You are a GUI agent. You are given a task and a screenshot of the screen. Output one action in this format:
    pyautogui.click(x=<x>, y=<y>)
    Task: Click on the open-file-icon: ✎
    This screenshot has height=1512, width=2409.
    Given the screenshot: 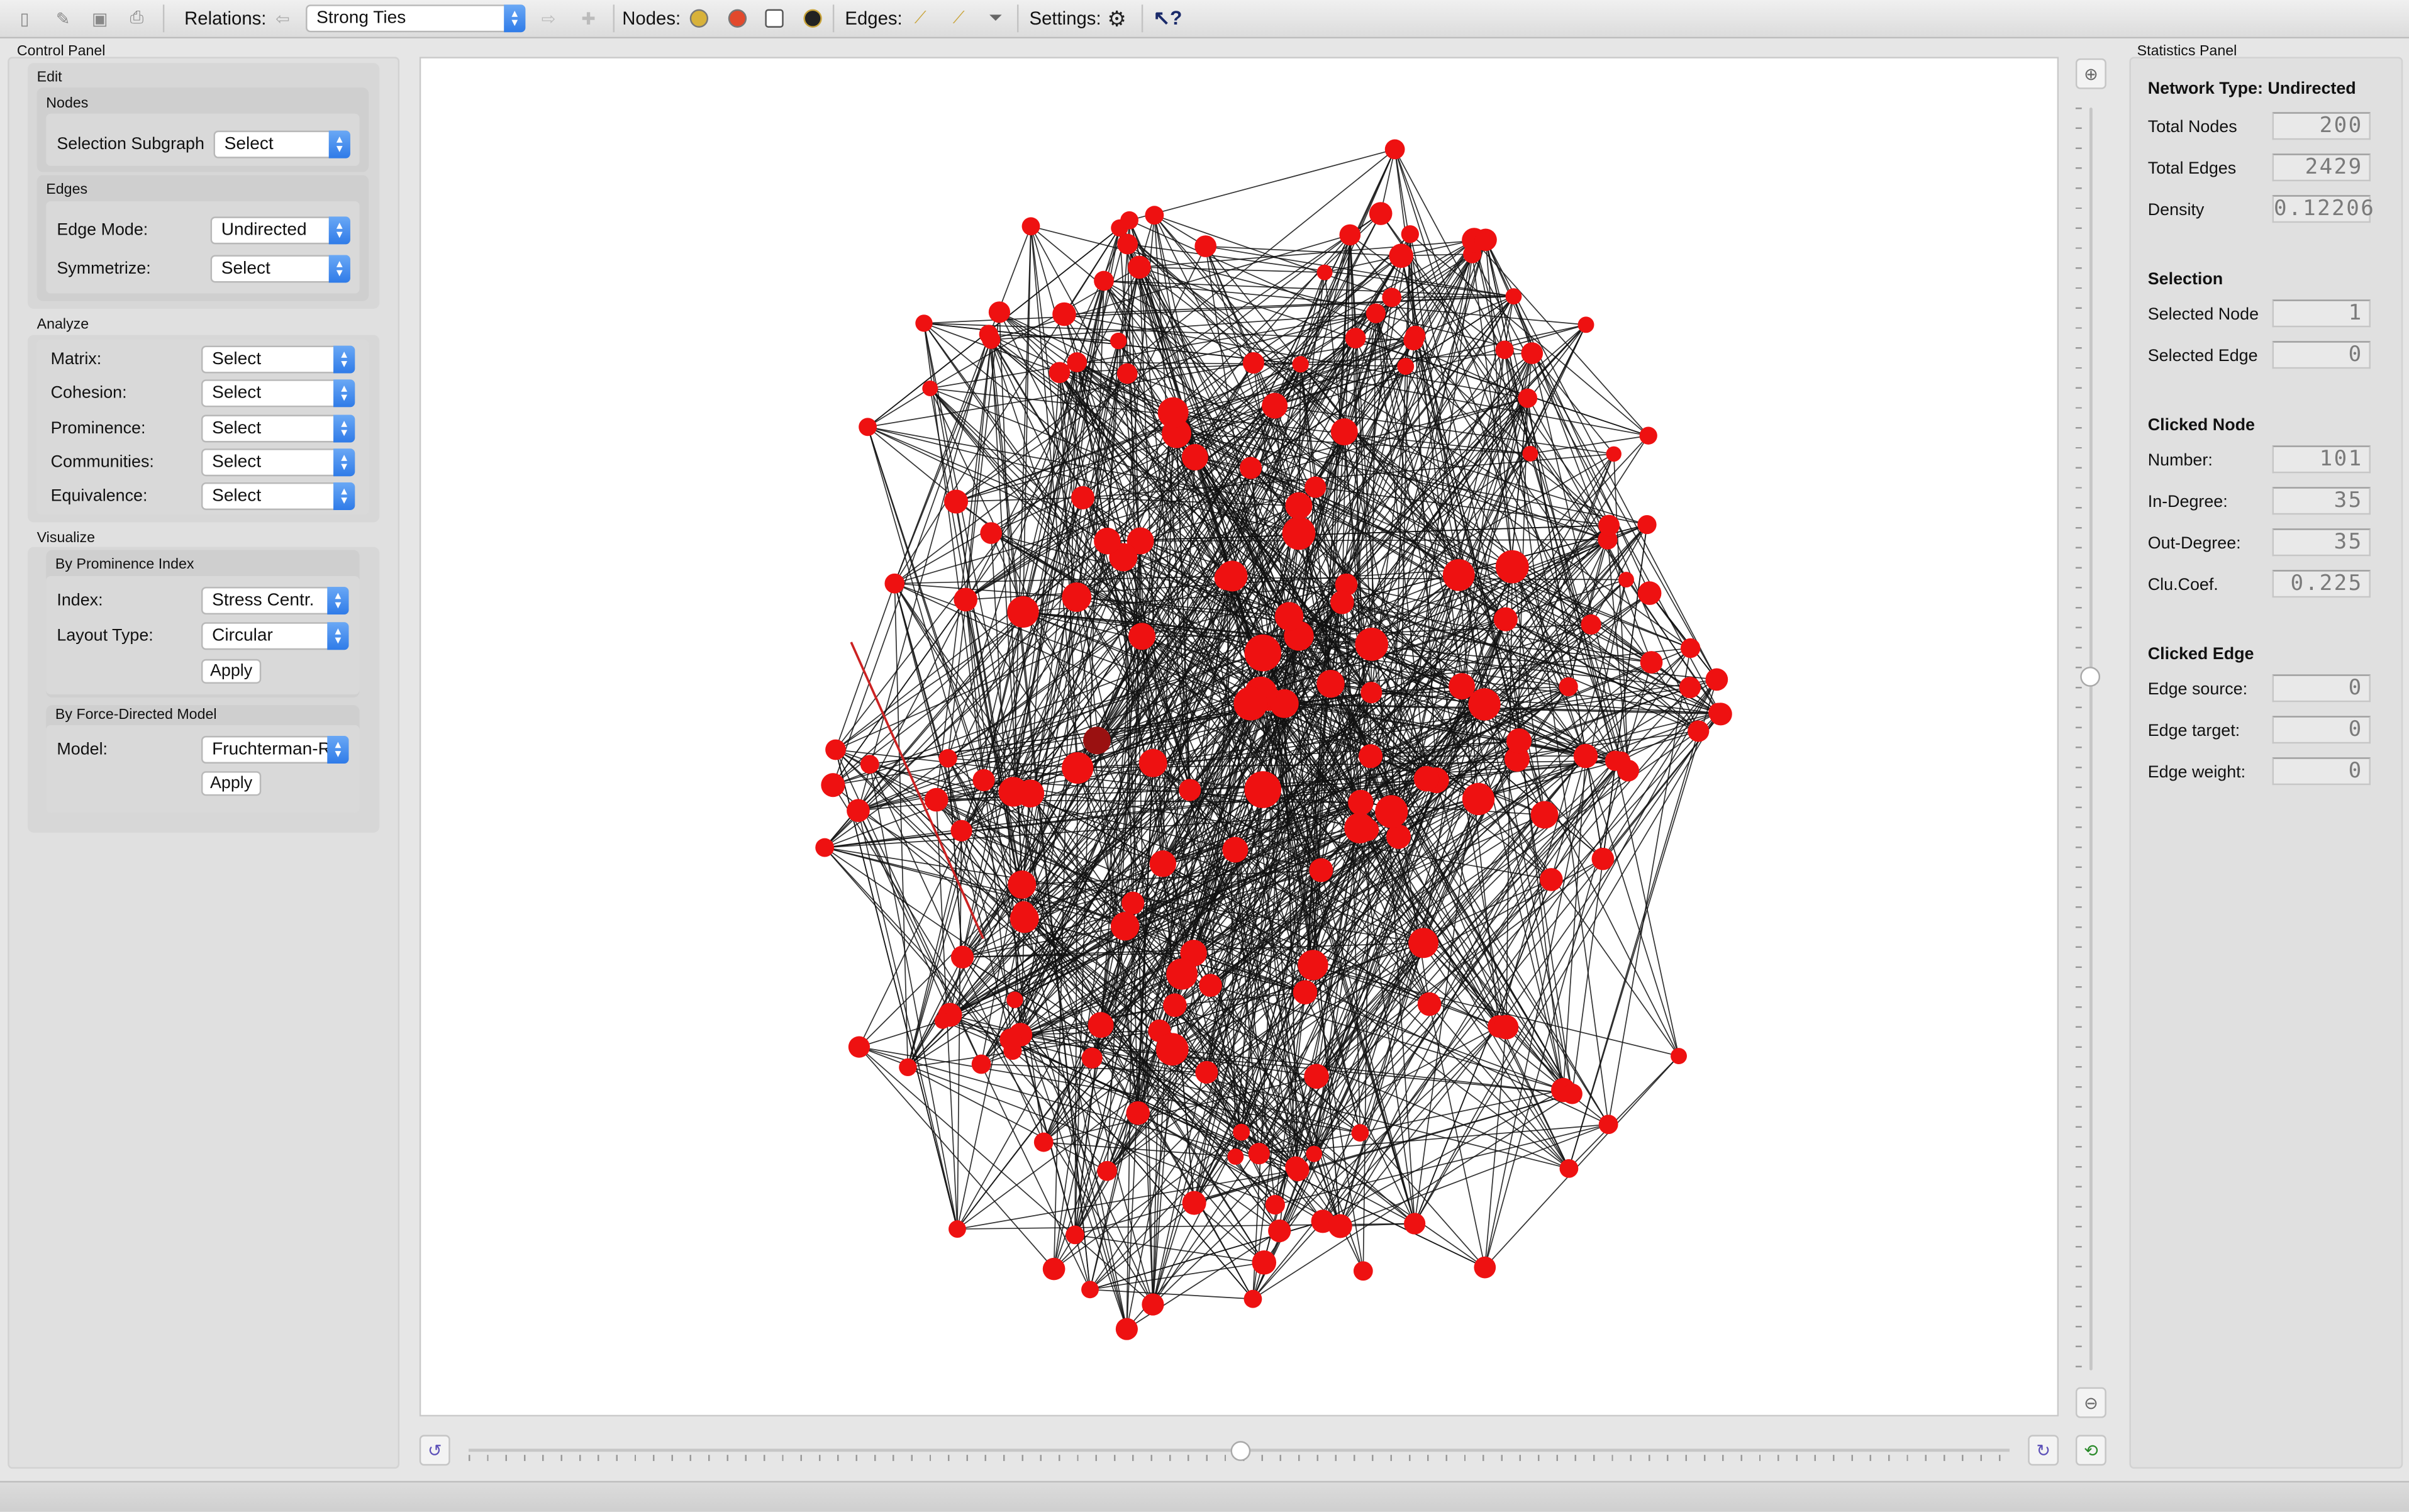 What is the action you would take?
    pyautogui.click(x=63, y=18)
    